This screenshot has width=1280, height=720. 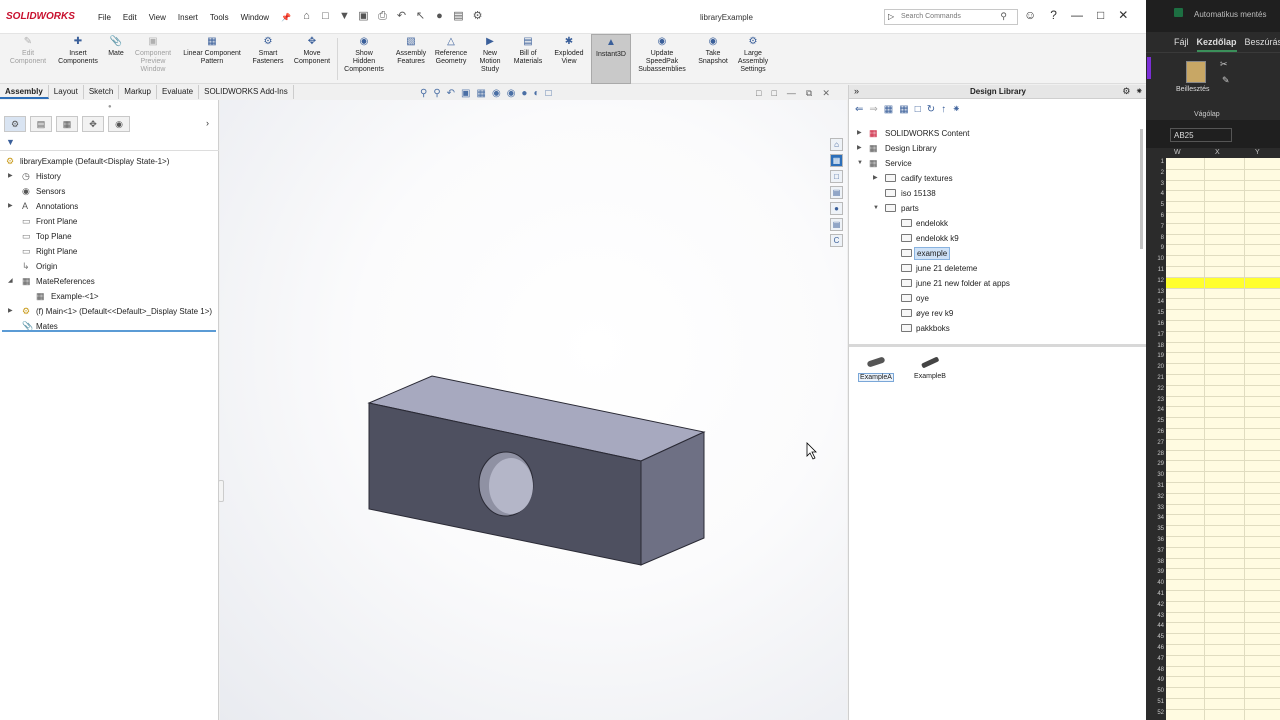 What do you see at coordinates (662, 59) in the screenshot?
I see `update-speedpak-button: ◉ Update SpeedPak Subassemblies` at bounding box center [662, 59].